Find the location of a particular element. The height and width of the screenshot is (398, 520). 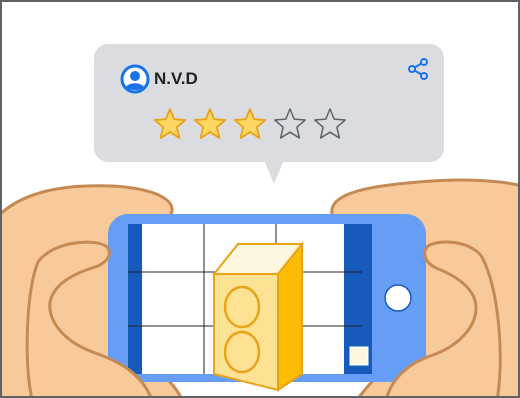

bubble-tail is located at coordinates (274, 172).